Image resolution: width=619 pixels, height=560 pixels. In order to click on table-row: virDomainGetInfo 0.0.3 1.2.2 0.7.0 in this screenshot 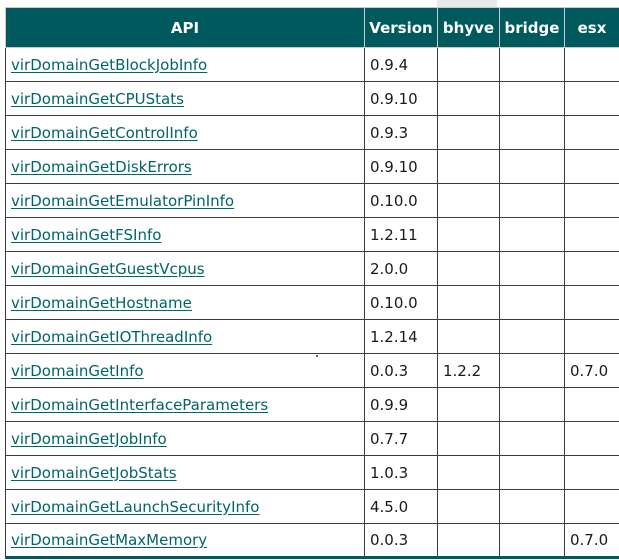, I will do `click(312, 370)`.